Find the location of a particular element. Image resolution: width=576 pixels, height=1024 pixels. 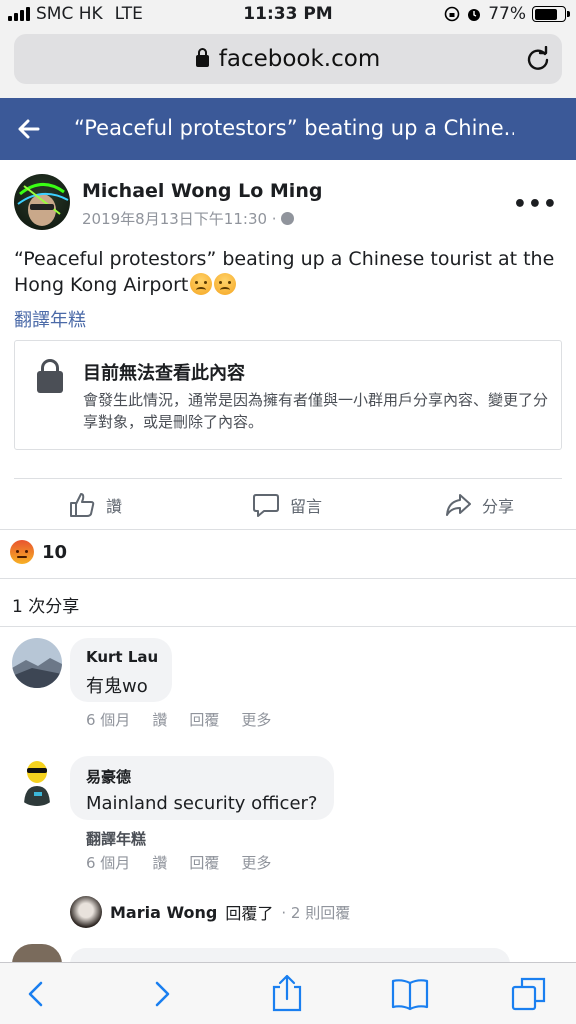

comment-bubble: Kurt Lau 有鬼wo is located at coordinates (121, 670).